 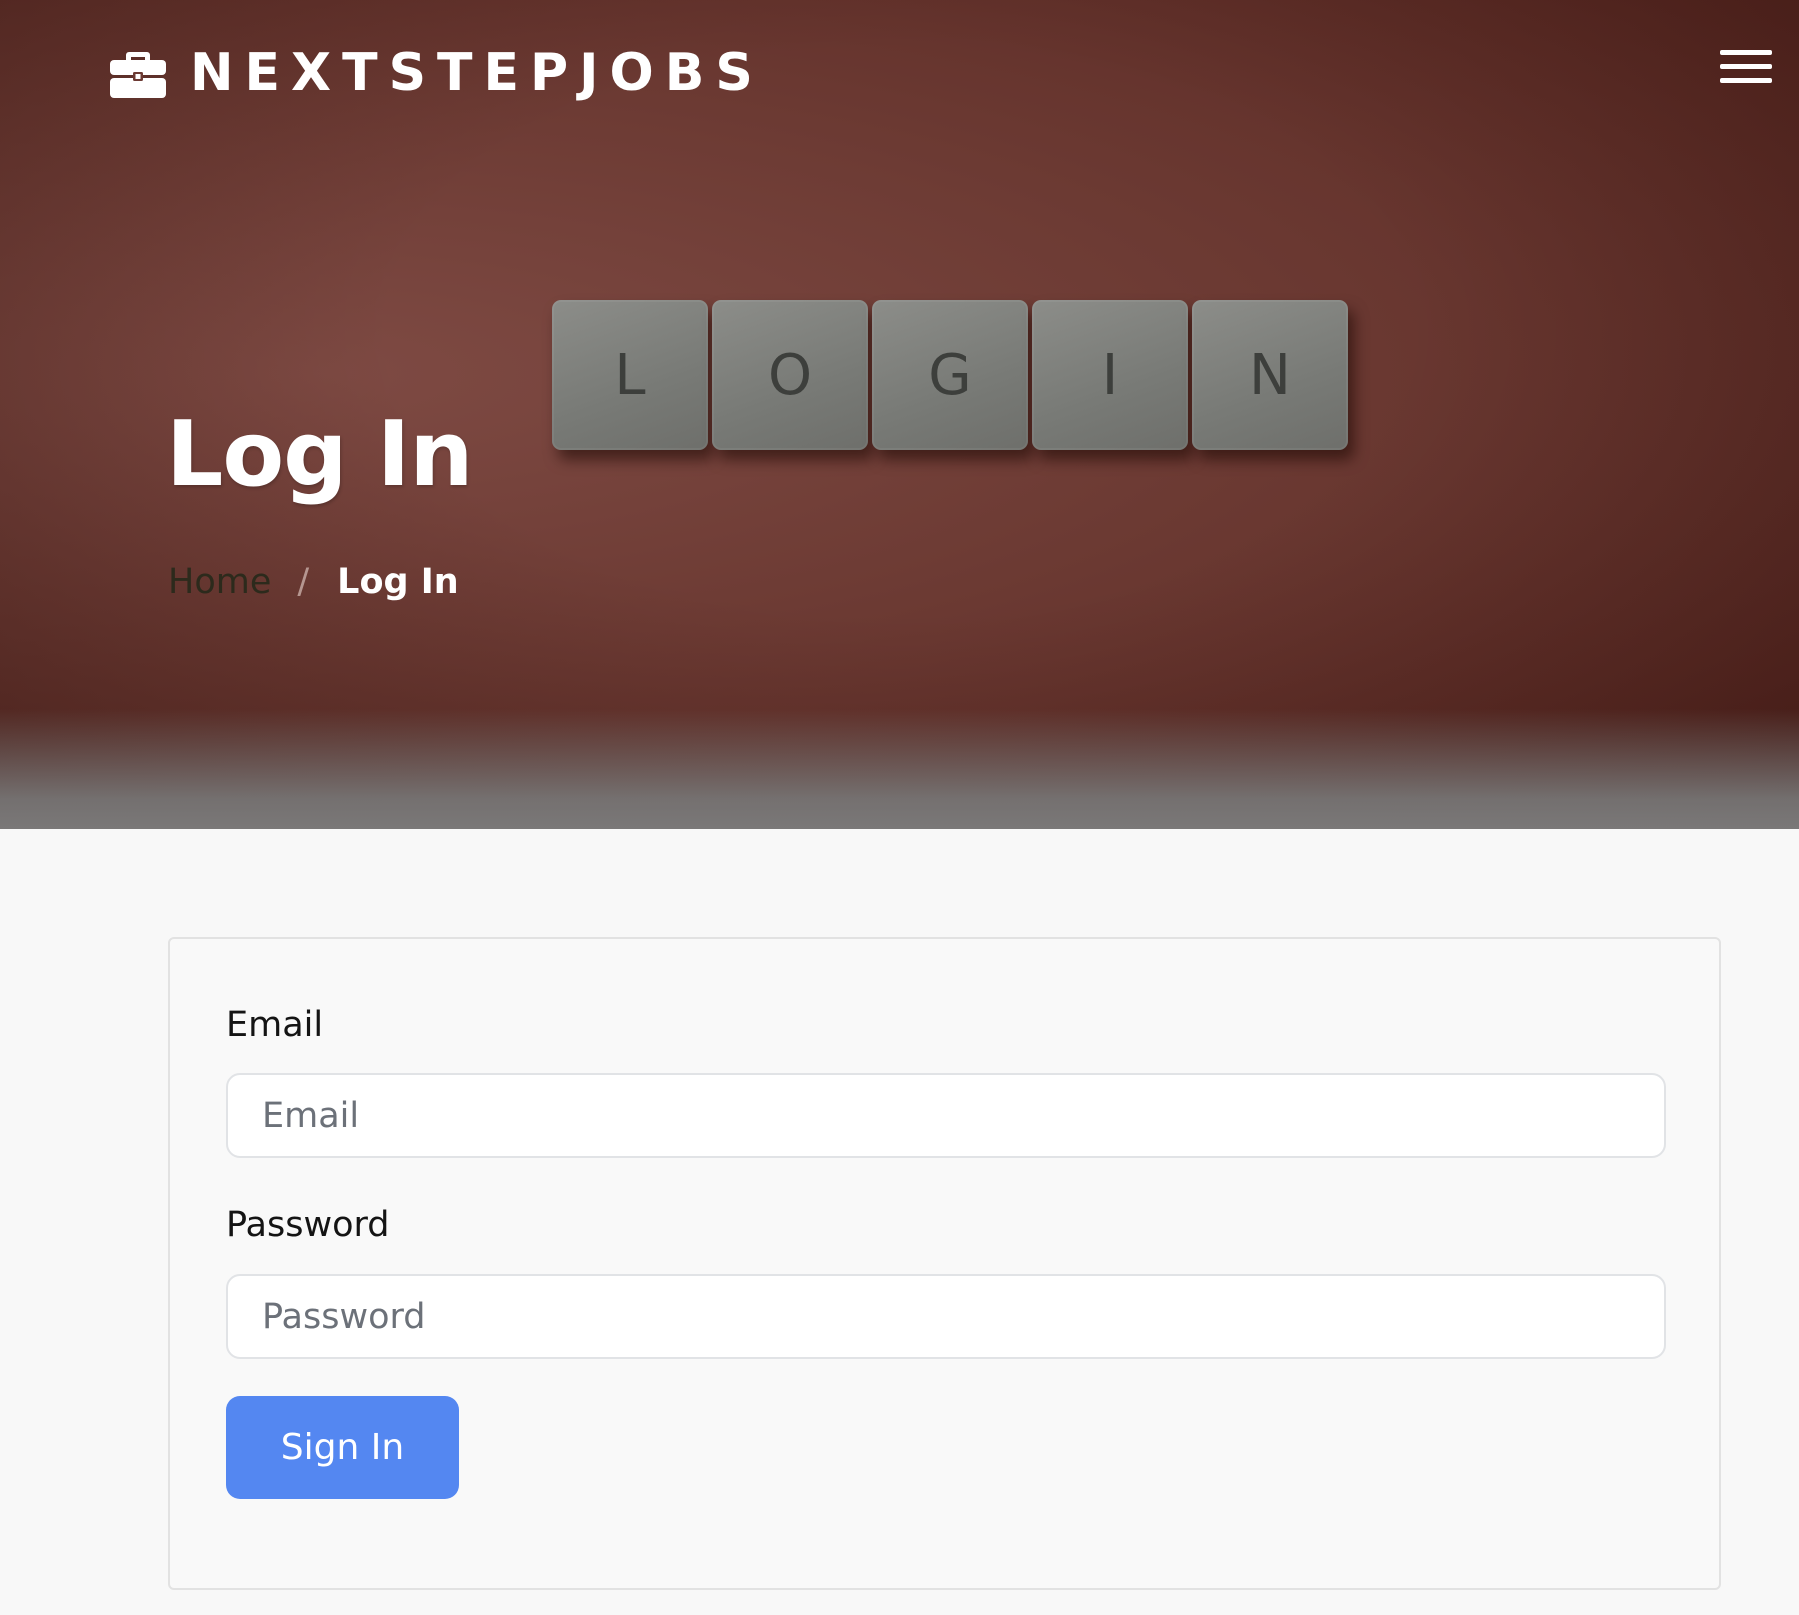 I want to click on letter-tile: N, so click(x=1270, y=375).